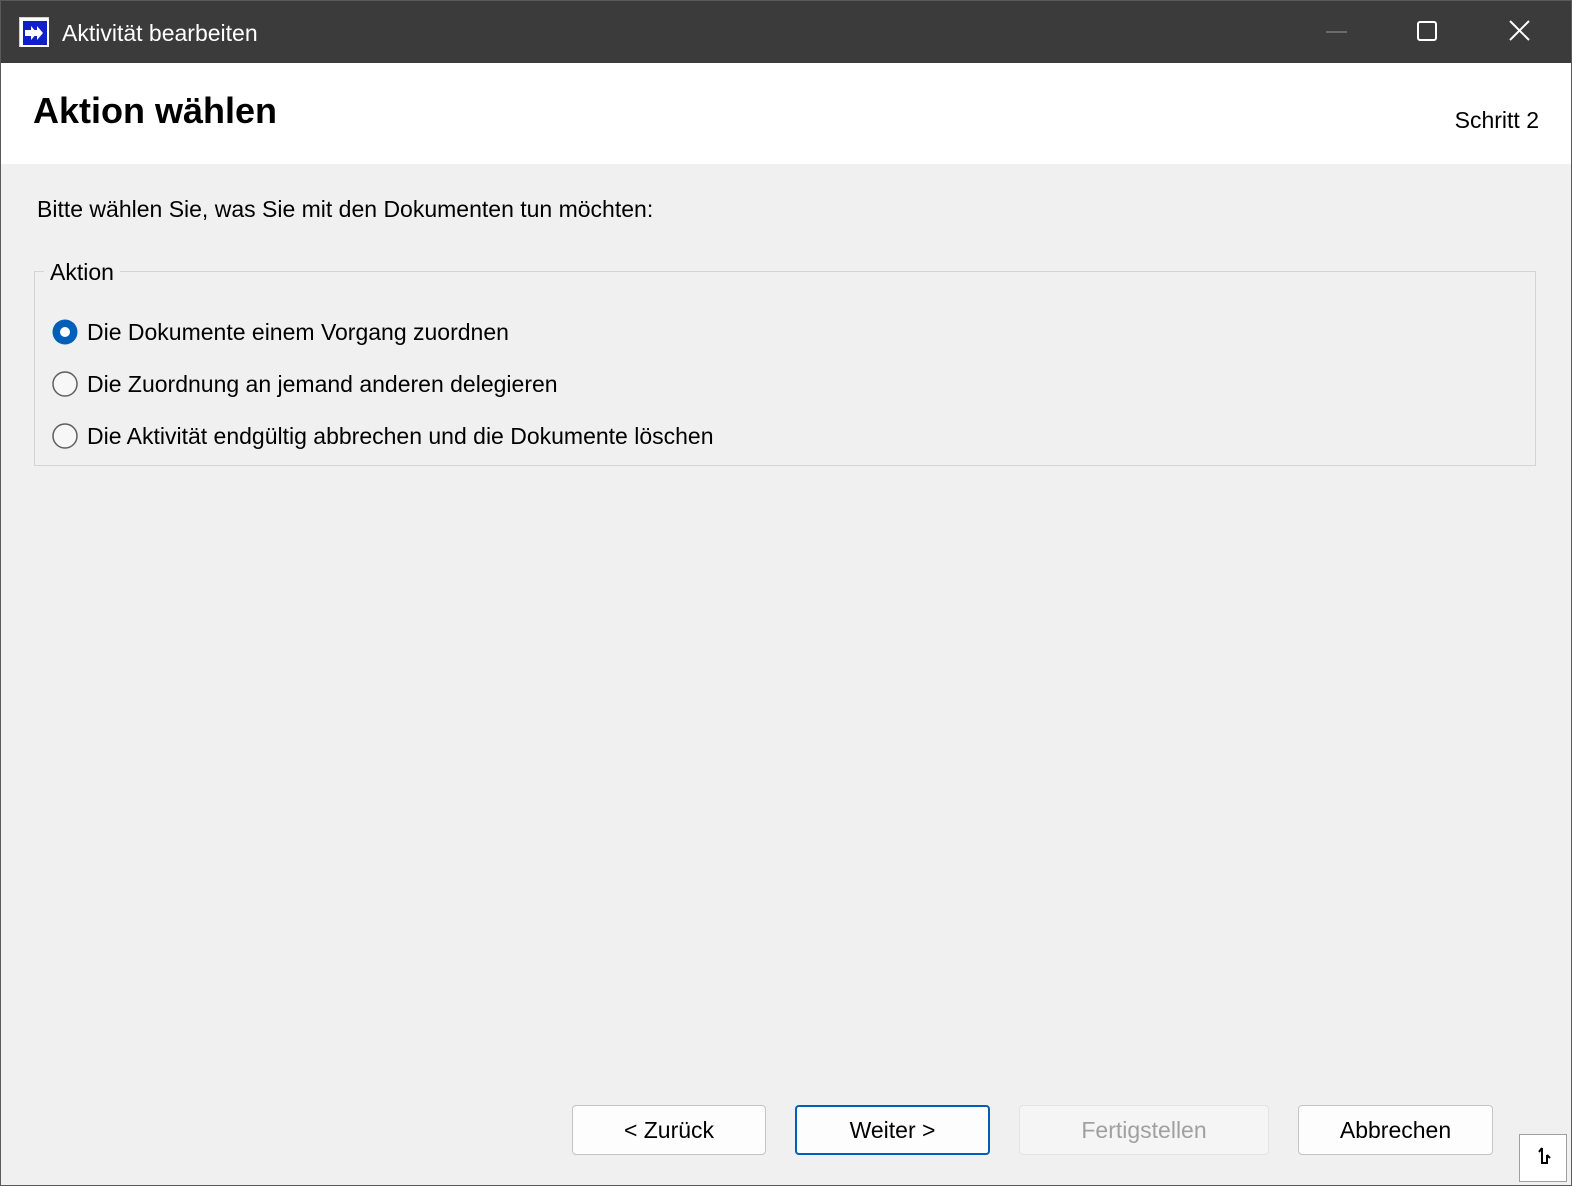 This screenshot has height=1186, width=1572. I want to click on help-pointer-icon, so click(1544, 1155).